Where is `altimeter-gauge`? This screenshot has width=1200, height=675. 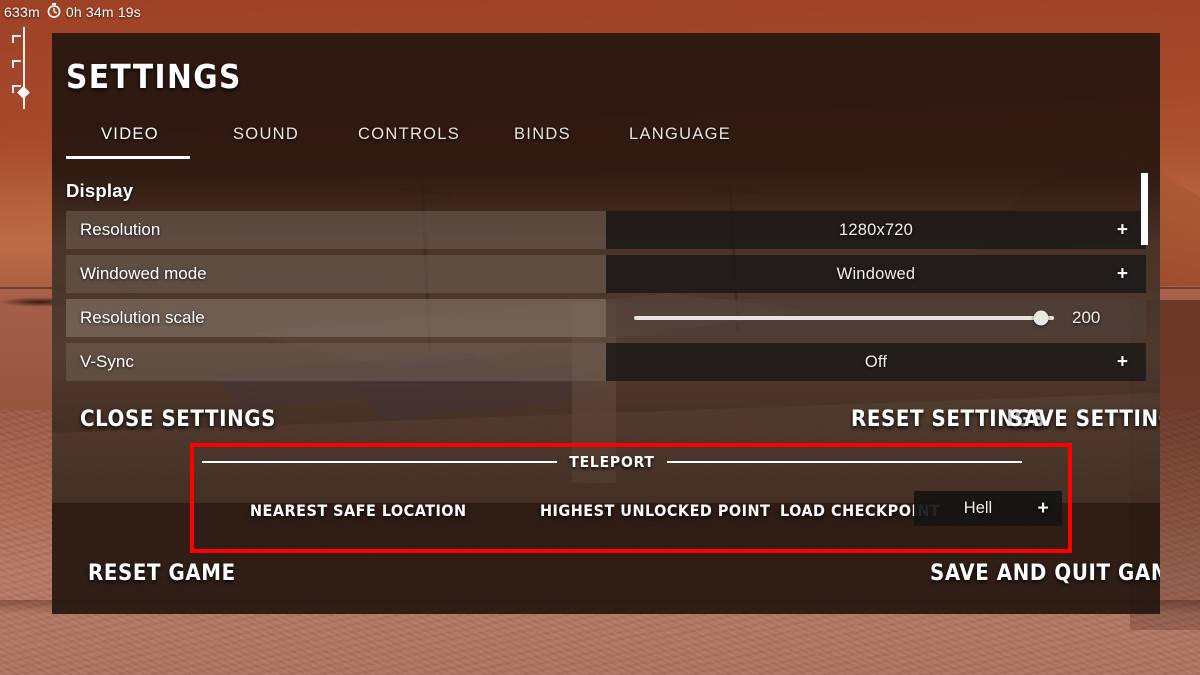
altimeter-gauge is located at coordinates (23, 68).